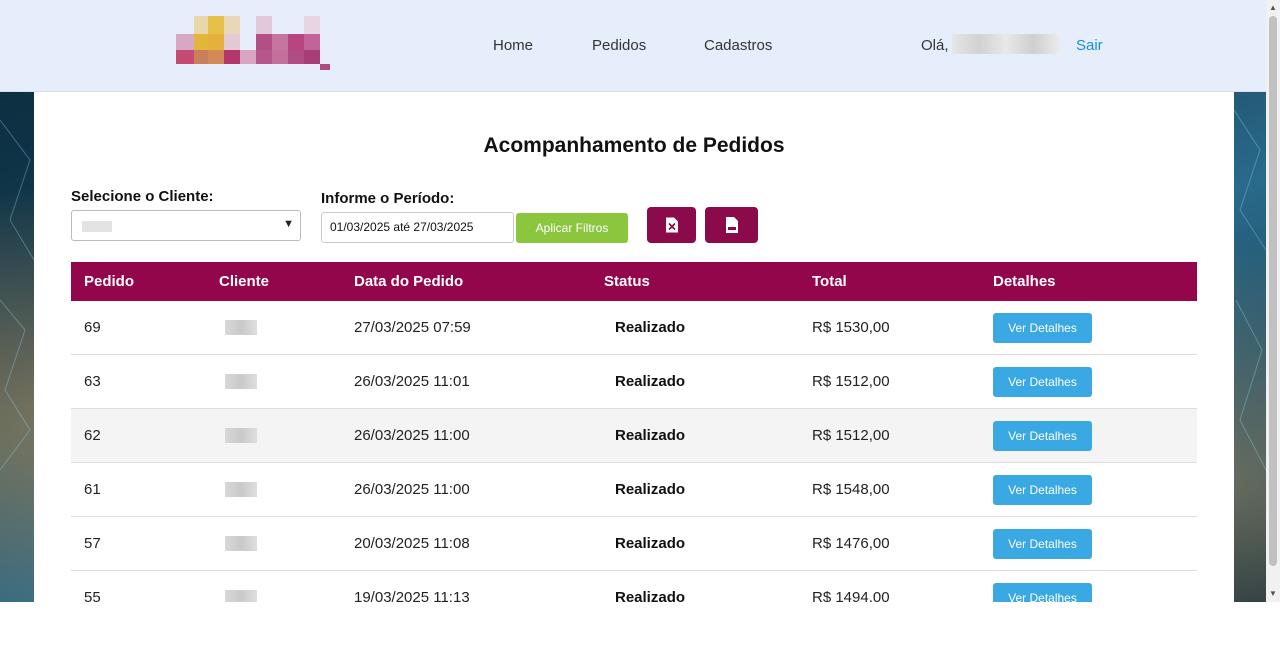 The image size is (1280, 648). What do you see at coordinates (412, 381) in the screenshot?
I see `cell-data: 26/03/2025 11:01` at bounding box center [412, 381].